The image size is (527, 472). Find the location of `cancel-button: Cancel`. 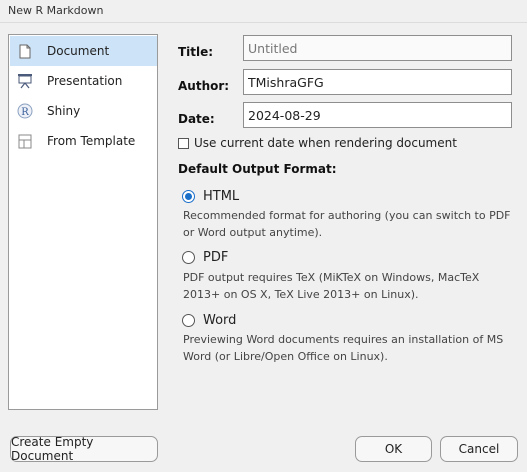

cancel-button: Cancel is located at coordinates (479, 449).